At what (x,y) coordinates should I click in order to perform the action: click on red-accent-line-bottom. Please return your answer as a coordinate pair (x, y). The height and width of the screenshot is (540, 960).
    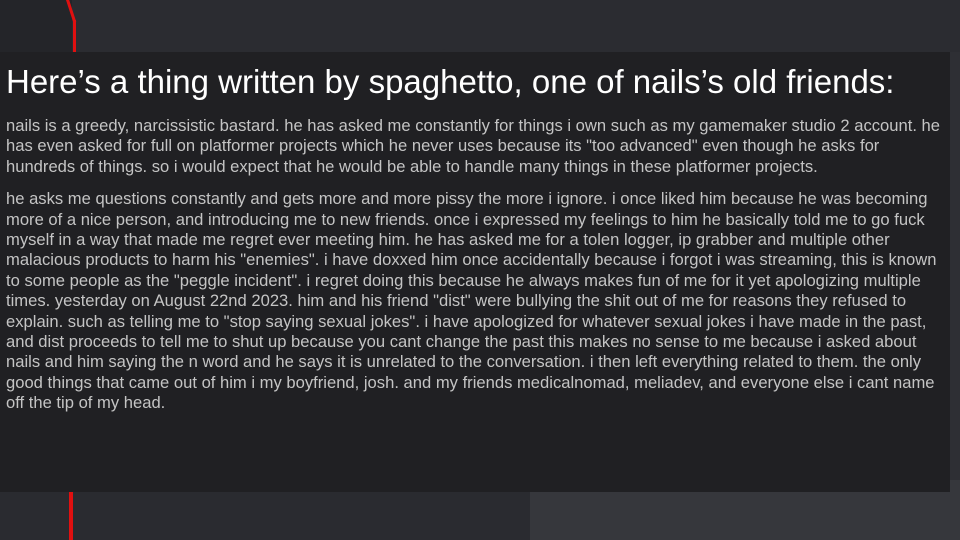
    Looking at the image, I should click on (71, 516).